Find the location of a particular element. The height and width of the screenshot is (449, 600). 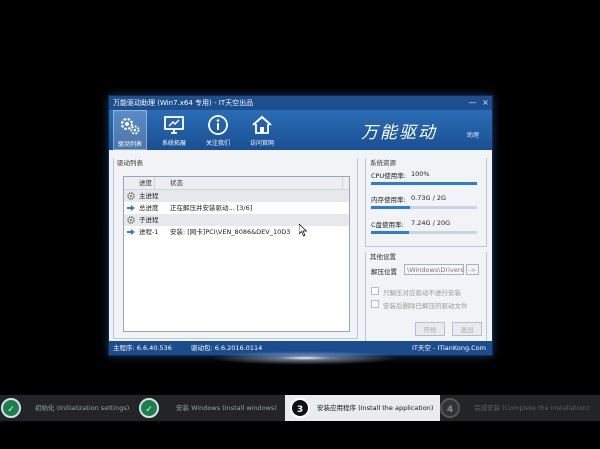

delete-after-install-label: 安装后删除已解压的驱动文件 is located at coordinates (425, 306).